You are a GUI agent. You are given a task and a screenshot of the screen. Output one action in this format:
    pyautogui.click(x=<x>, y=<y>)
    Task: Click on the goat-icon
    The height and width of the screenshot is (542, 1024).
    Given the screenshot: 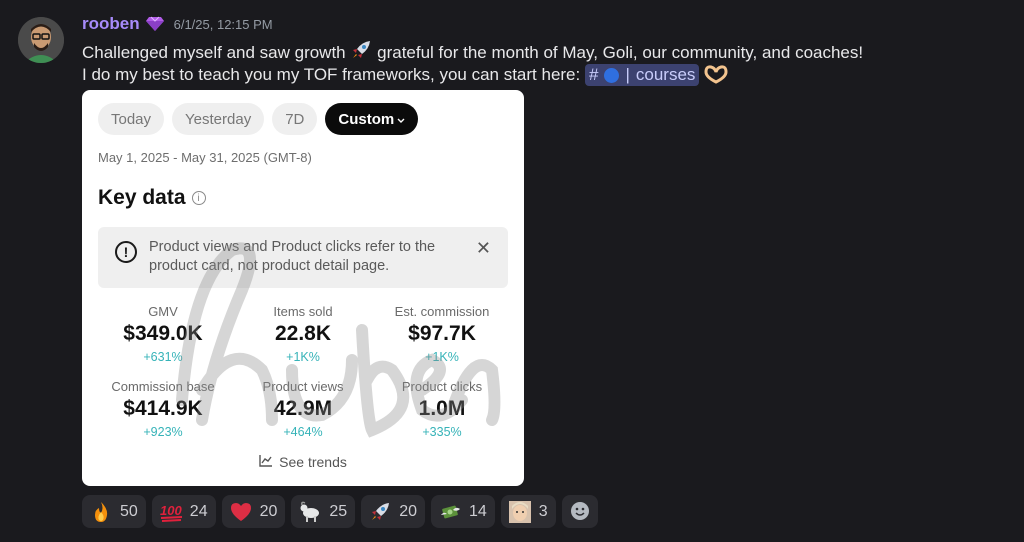 What is the action you would take?
    pyautogui.click(x=310, y=512)
    